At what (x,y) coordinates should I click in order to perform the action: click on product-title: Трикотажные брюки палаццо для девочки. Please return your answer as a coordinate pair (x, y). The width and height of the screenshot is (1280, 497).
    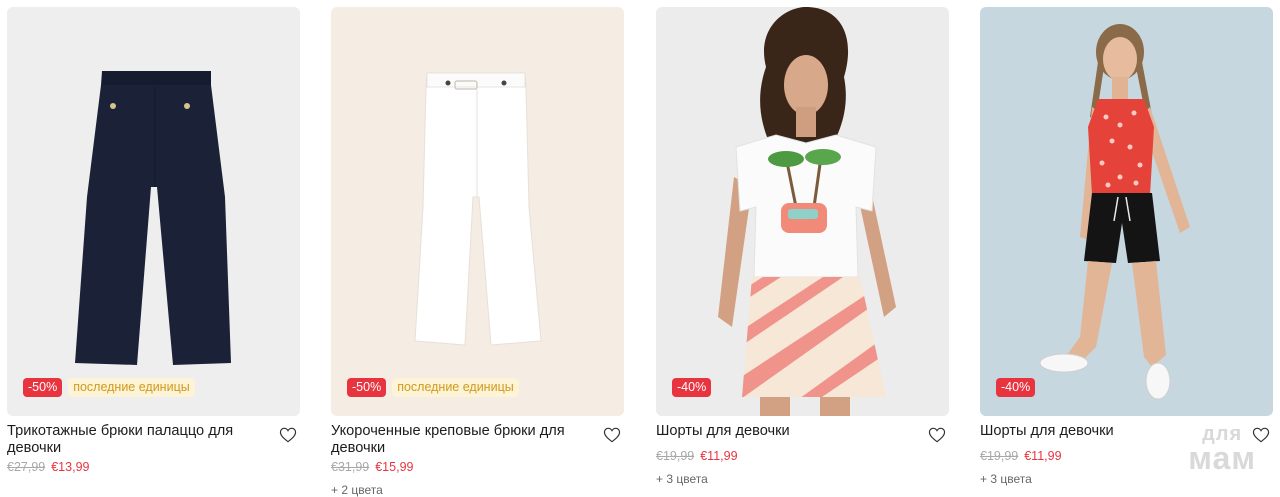
    Looking at the image, I should click on (134, 440).